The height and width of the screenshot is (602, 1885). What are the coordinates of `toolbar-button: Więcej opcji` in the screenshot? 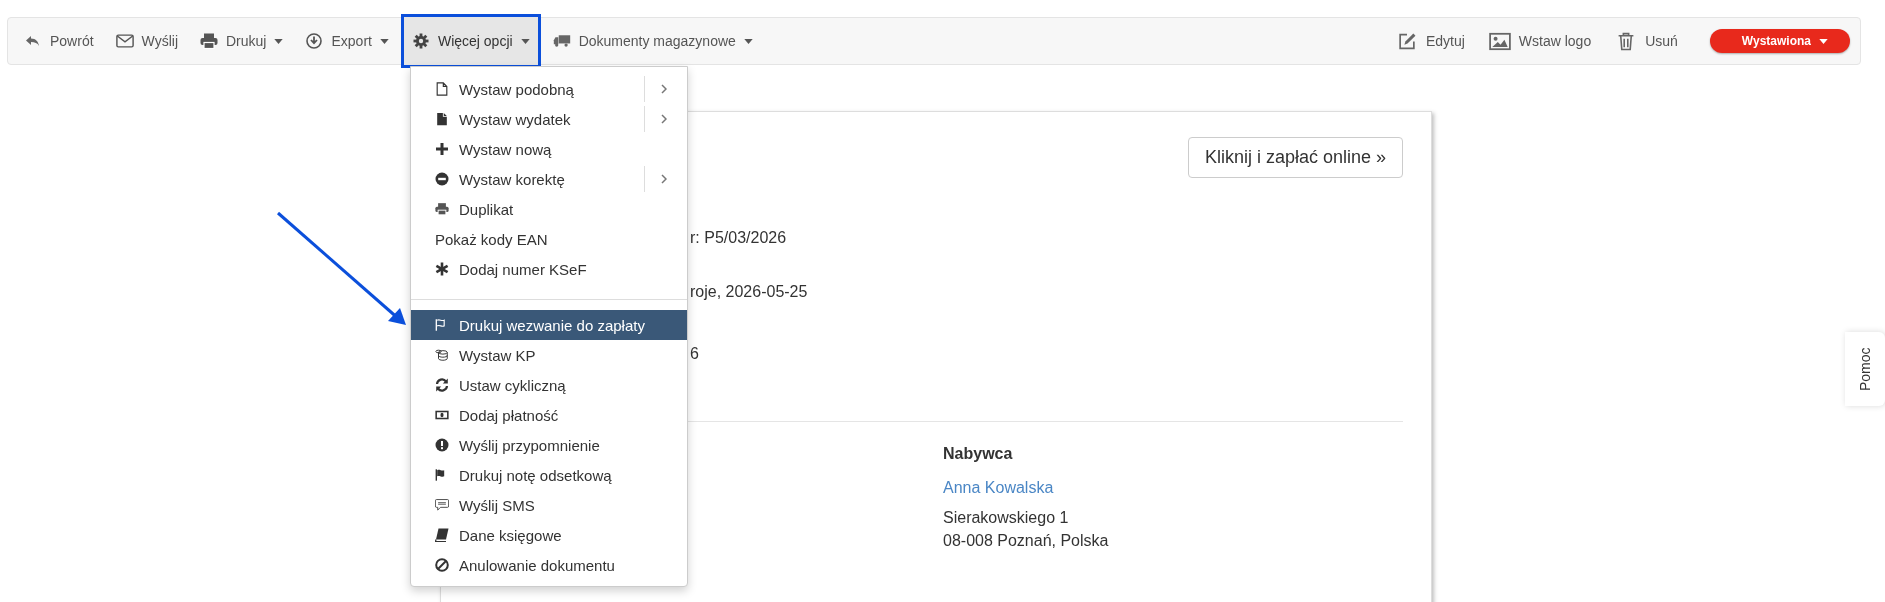 It's located at (470, 41).